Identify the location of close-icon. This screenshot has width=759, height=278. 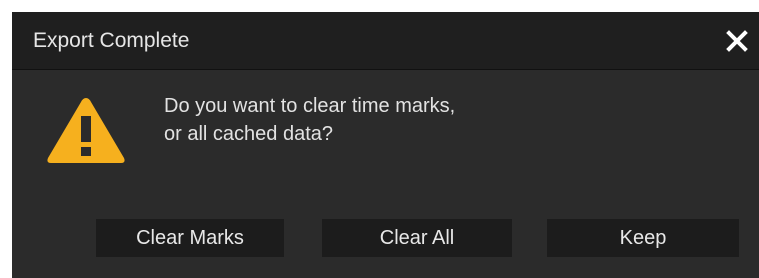
(737, 41).